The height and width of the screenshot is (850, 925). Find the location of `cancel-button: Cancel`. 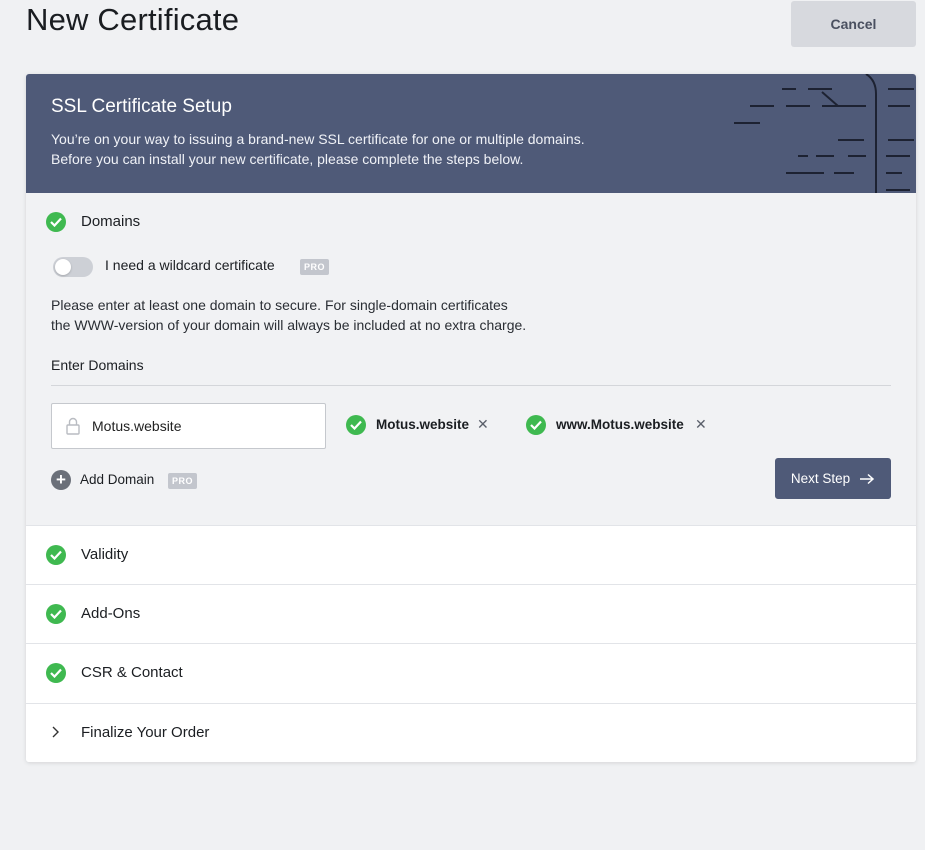

cancel-button: Cancel is located at coordinates (853, 24).